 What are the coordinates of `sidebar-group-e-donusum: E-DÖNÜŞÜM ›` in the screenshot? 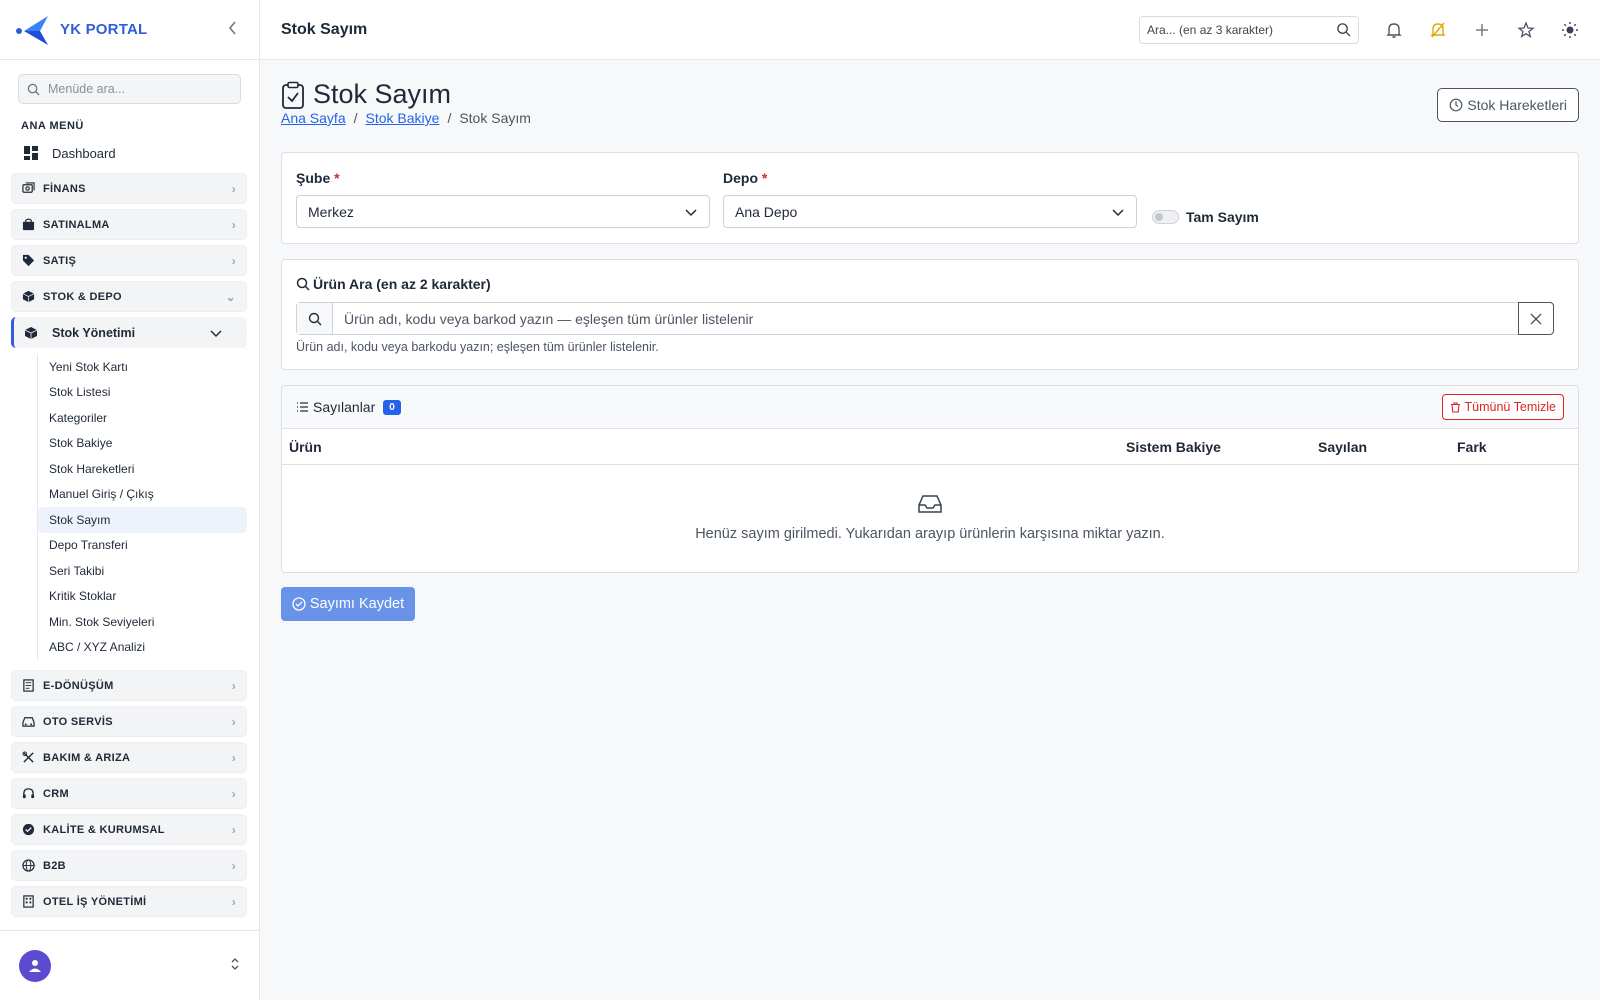 It's located at (129, 685).